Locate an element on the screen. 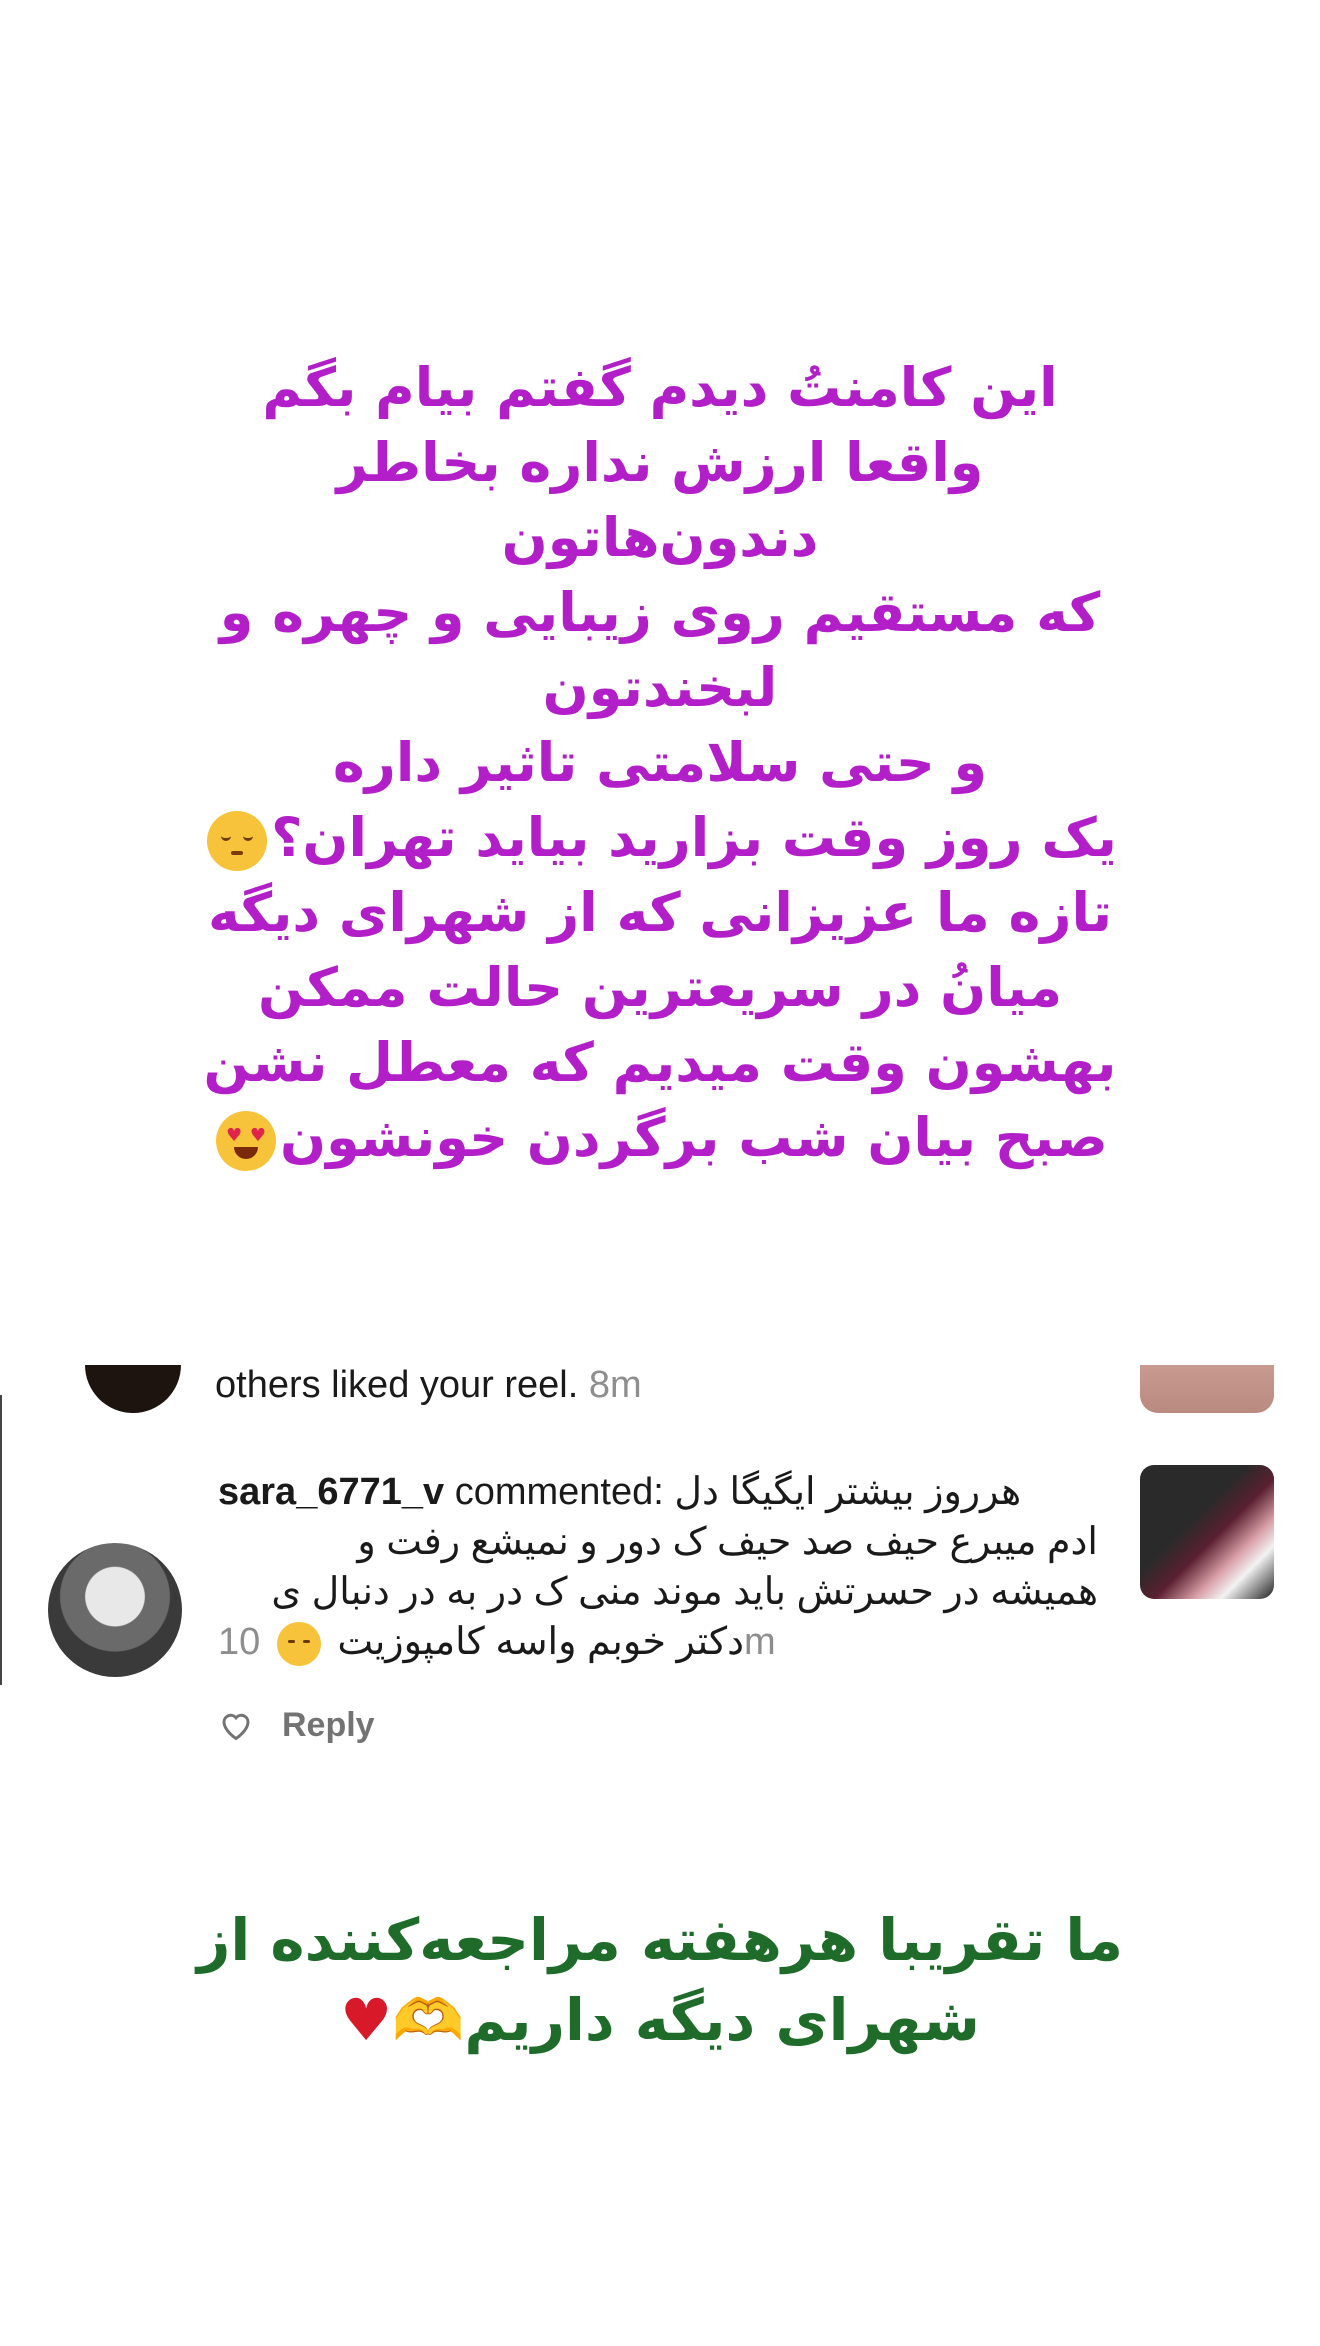  disappointed-face-emoji is located at coordinates (298, 1643).